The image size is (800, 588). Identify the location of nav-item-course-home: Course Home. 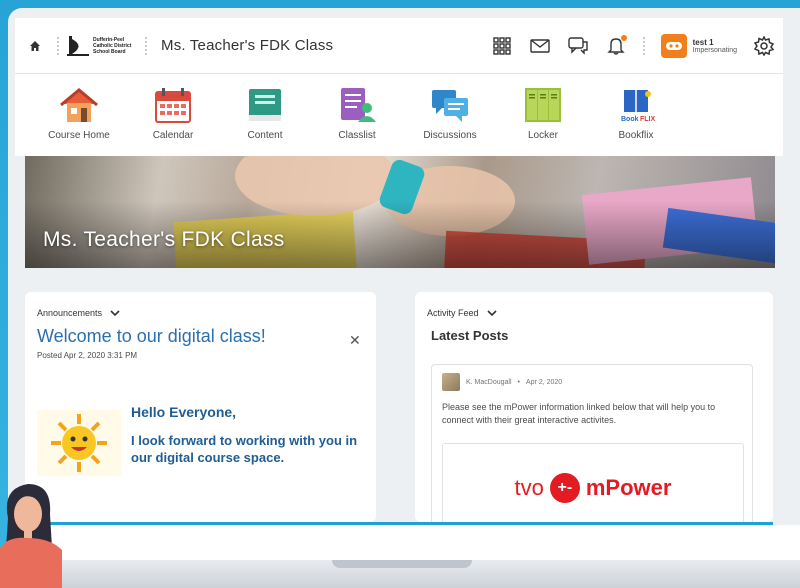
(79, 113).